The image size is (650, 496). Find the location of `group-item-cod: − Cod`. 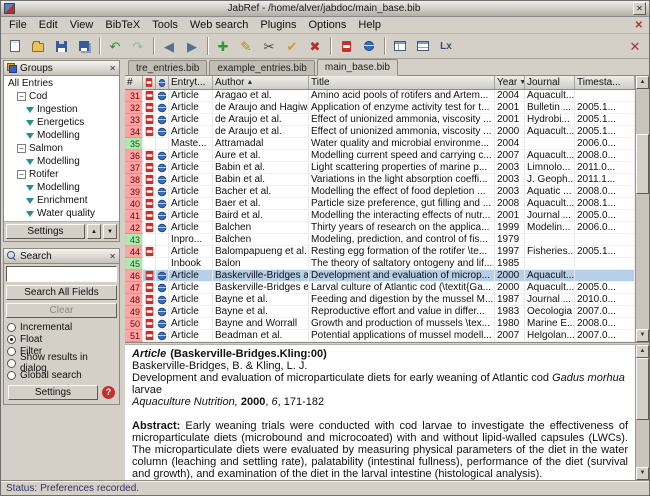

group-item-cod: − Cod is located at coordinates (61, 96).